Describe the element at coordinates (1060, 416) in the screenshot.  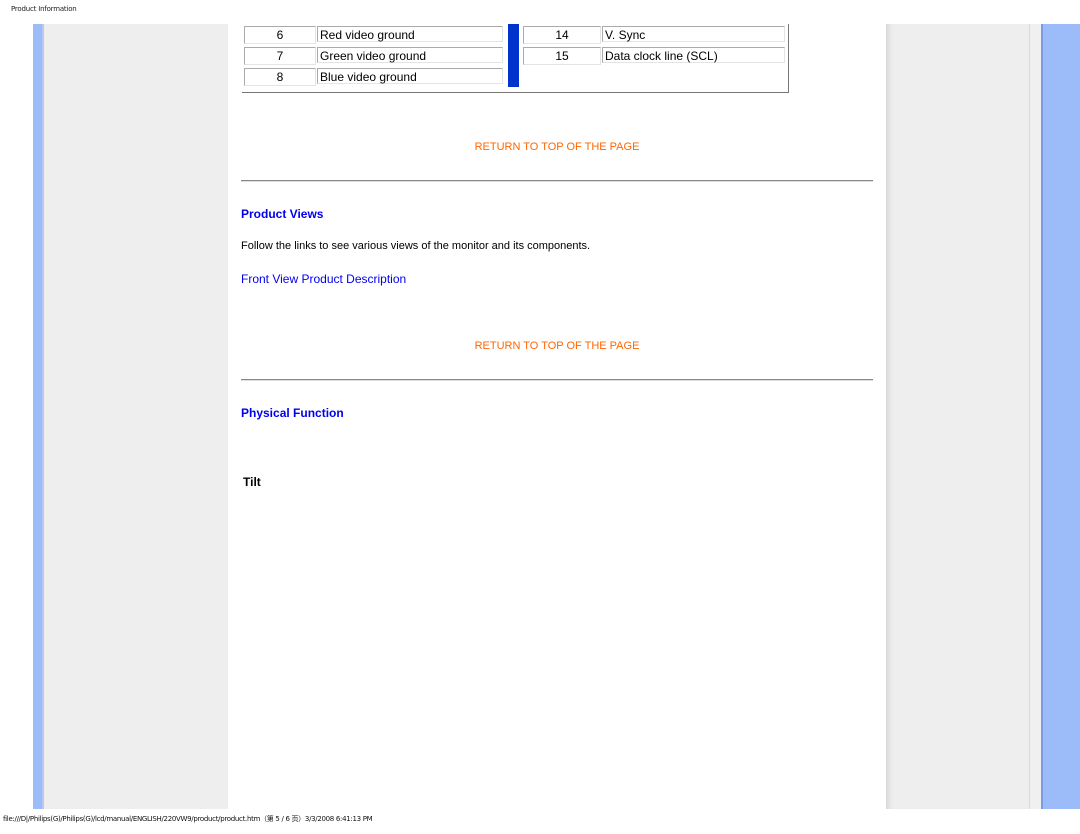
I see `right-sidebar-stripe` at that location.